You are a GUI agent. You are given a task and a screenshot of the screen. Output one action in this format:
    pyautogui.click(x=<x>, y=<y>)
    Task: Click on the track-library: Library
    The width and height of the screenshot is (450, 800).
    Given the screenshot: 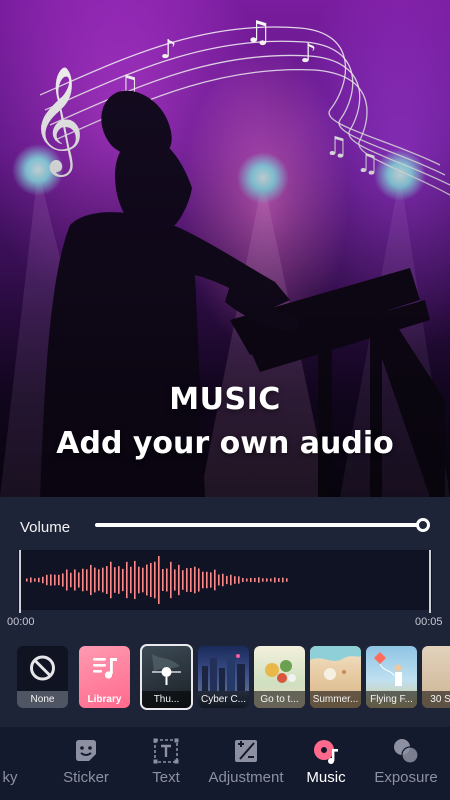 What is the action you would take?
    pyautogui.click(x=104, y=677)
    